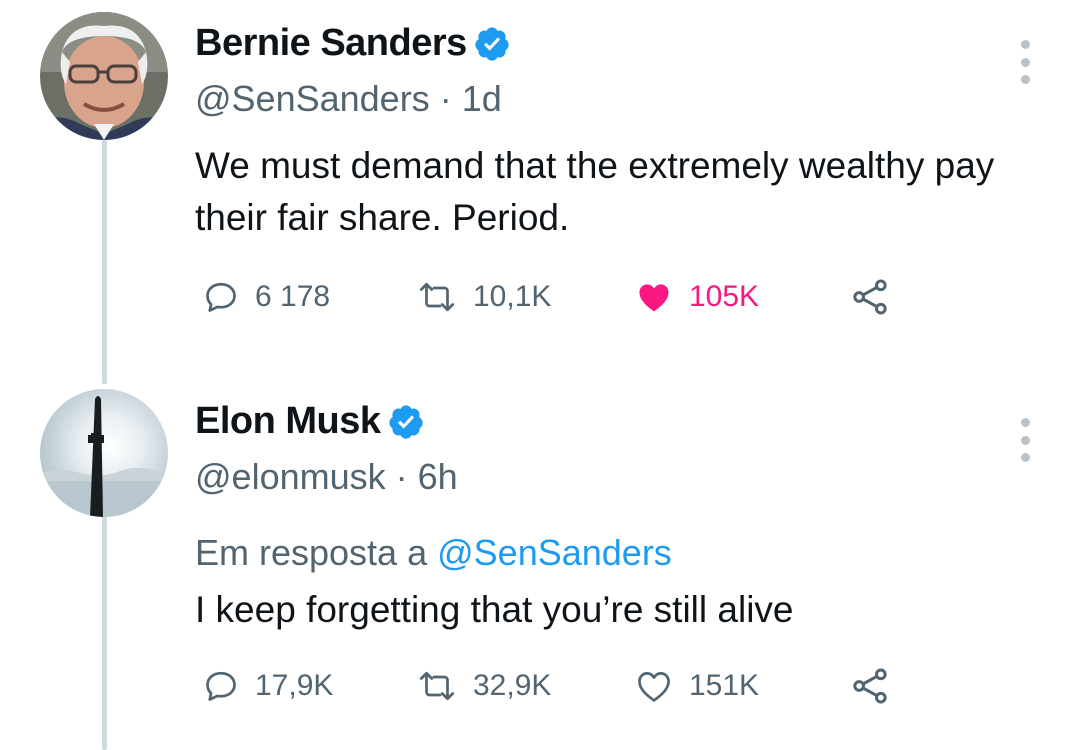  I want to click on reply-mention-link: @SenSanders, so click(554, 552).